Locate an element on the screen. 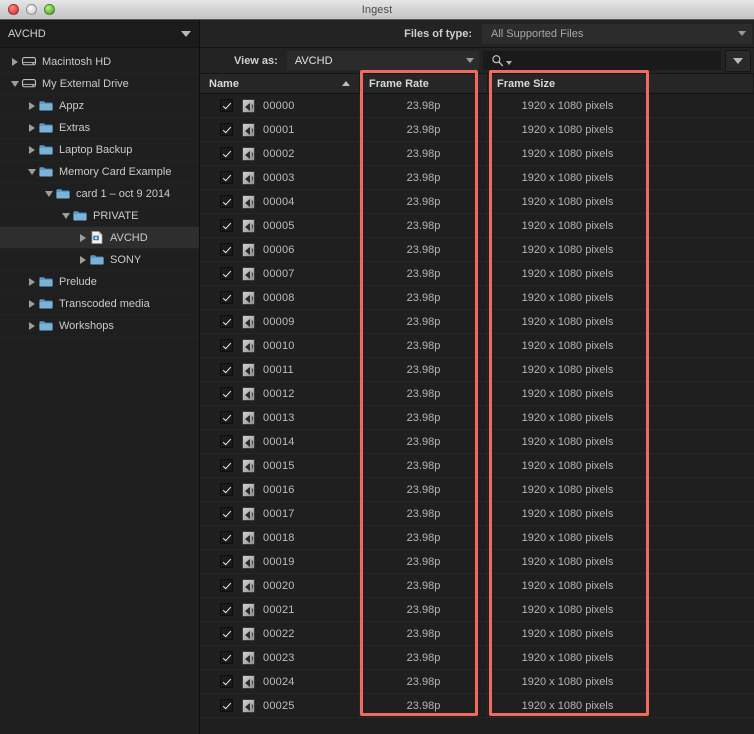 Image resolution: width=754 pixels, height=734 pixels. table-row: 00014 23.98p 1920 x 1080 pixels is located at coordinates (477, 442).